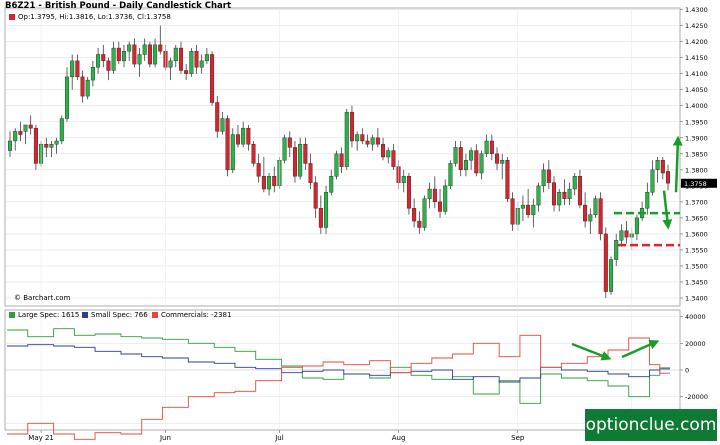 The image size is (720, 445). What do you see at coordinates (696, 74) in the screenshot?
I see `price-tick-label: 1.4100` at bounding box center [696, 74].